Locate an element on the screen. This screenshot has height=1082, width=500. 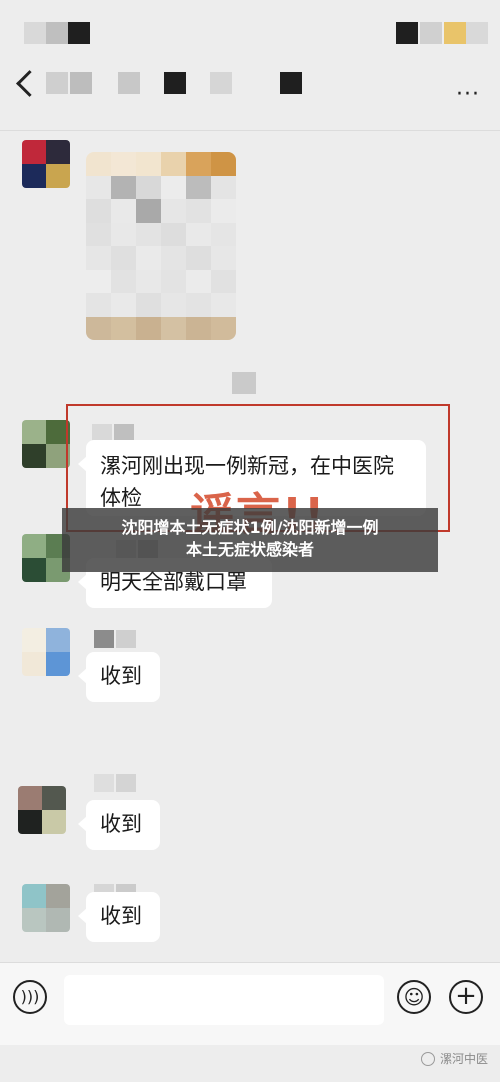
message-text: 明天全部戴口罩 is located at coordinates (173, 582).